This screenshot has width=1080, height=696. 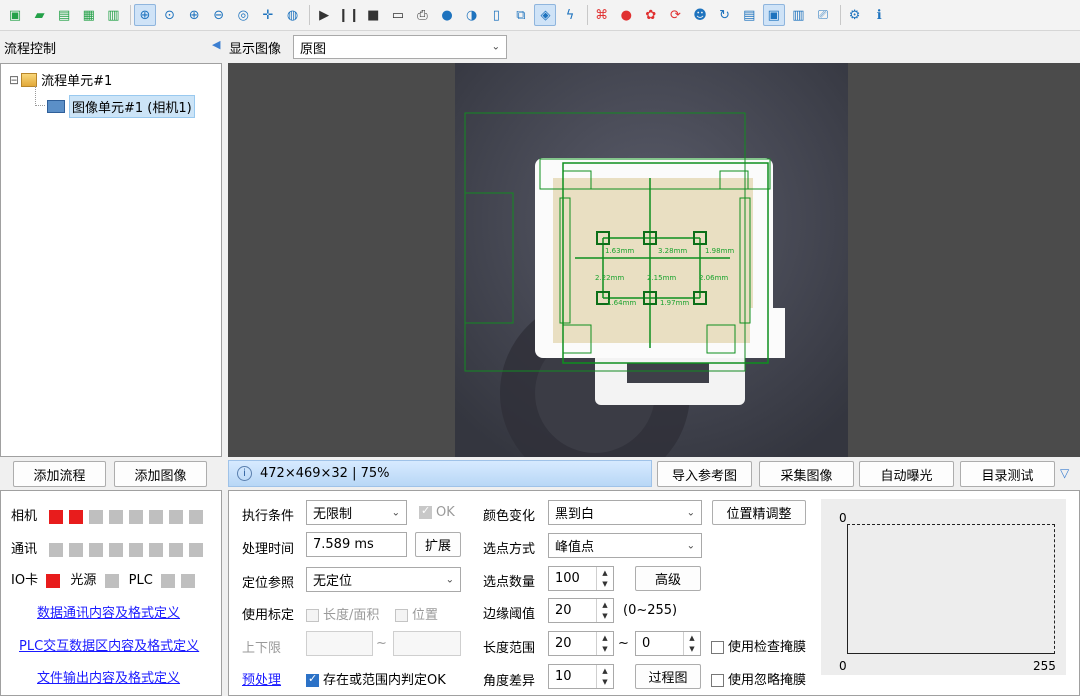 I want to click on judge-ok-checkbox-box, so click(x=312, y=679).